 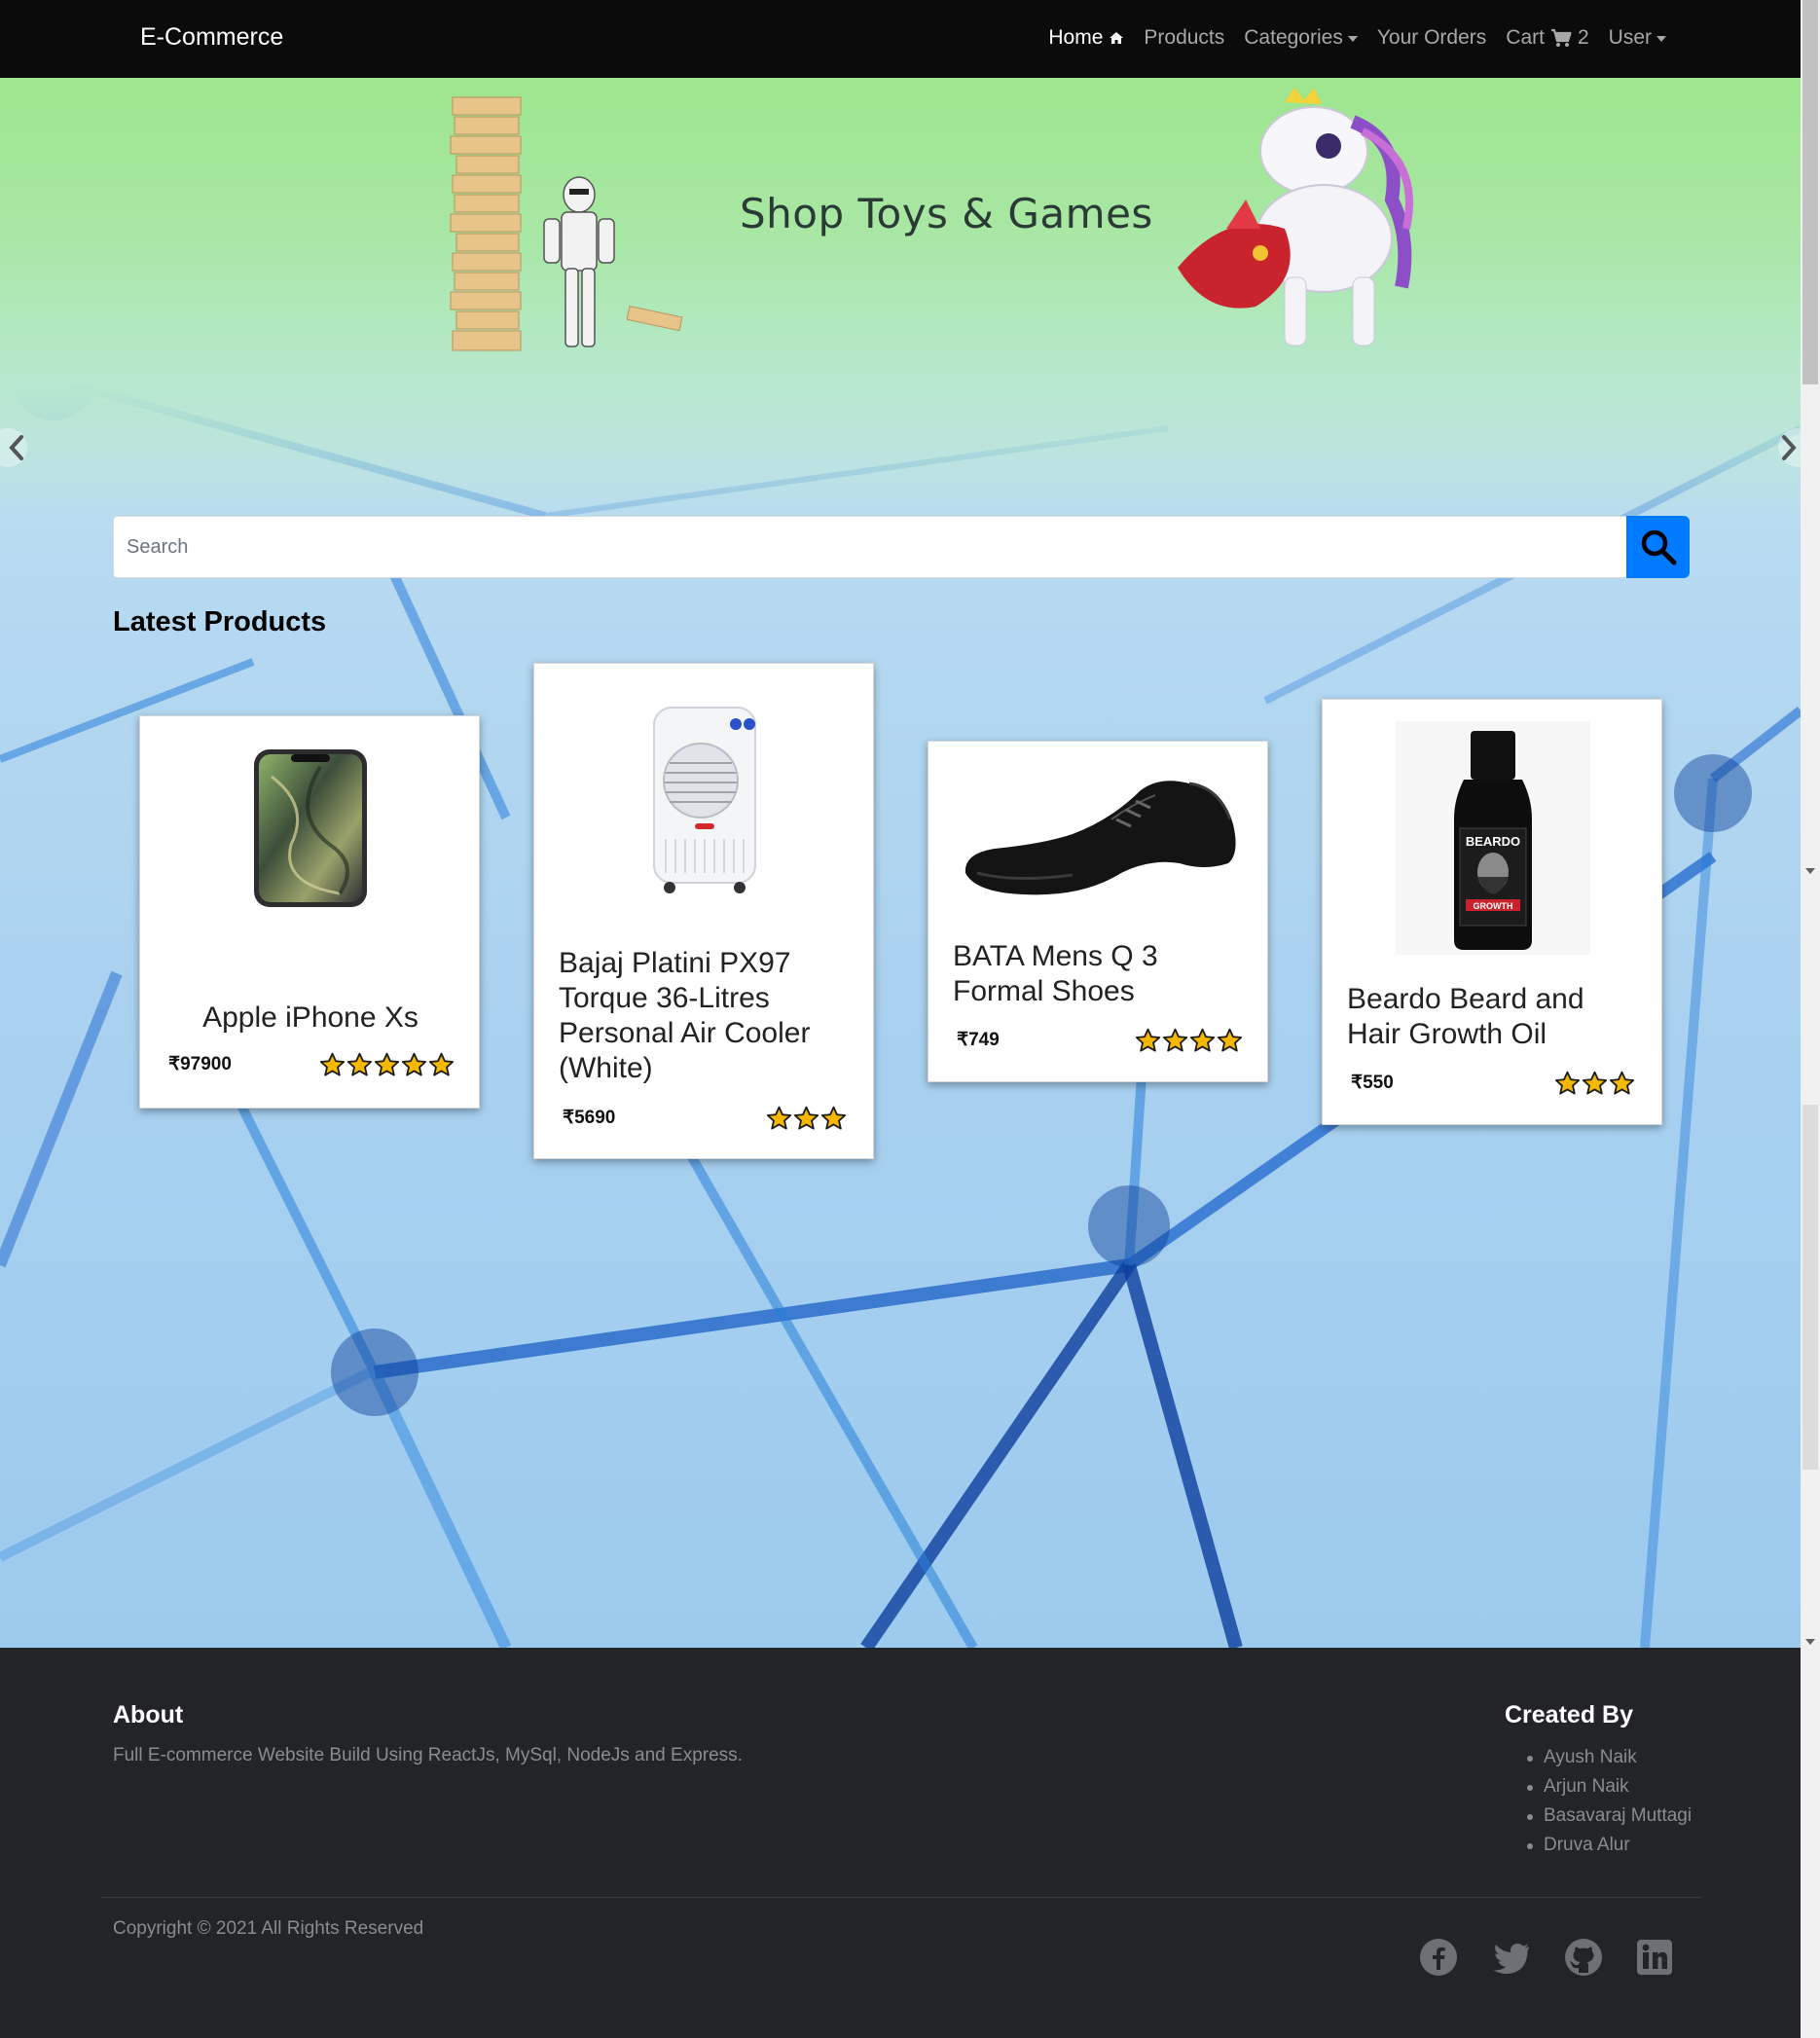 I want to click on home-icon, so click(x=1116, y=38).